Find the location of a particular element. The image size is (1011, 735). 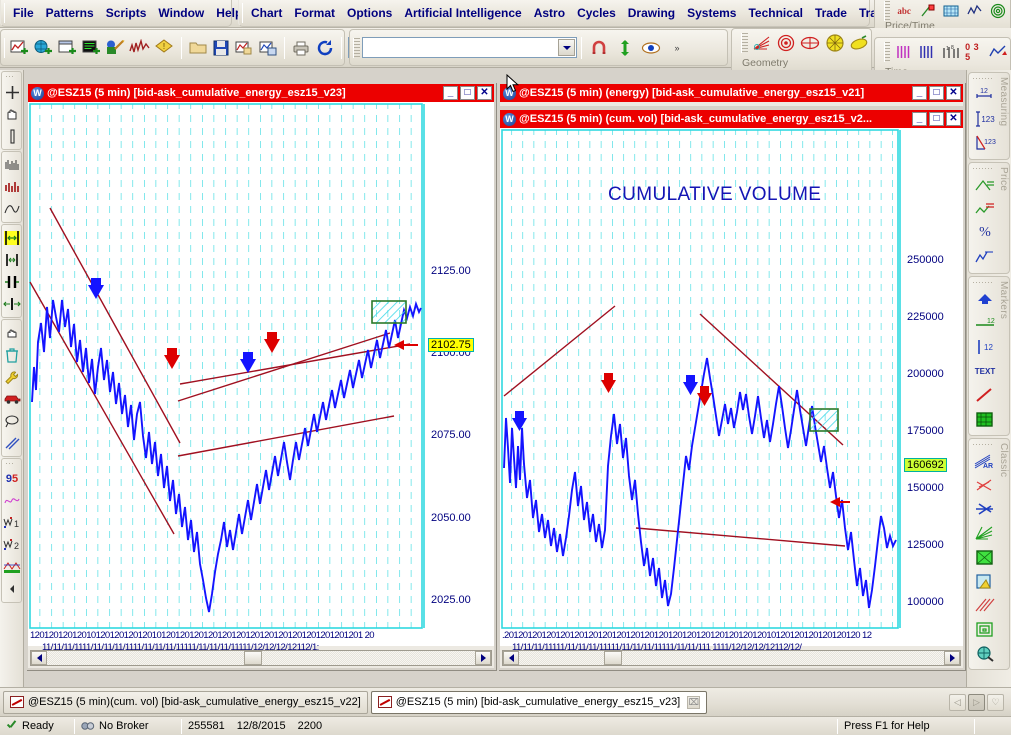

lasso-icon is located at coordinates (12, 421).